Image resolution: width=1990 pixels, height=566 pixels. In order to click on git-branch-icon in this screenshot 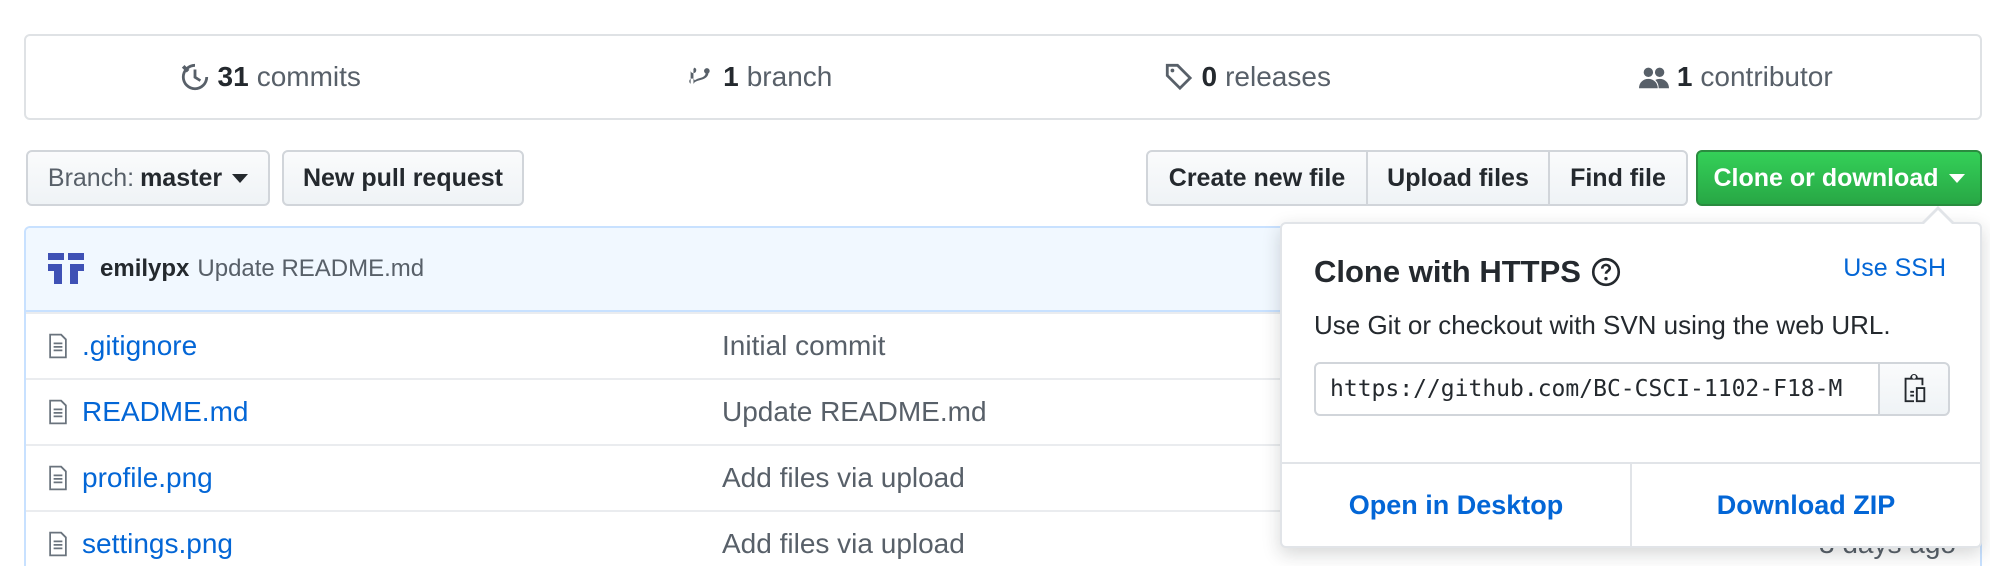, I will do `click(699, 75)`.